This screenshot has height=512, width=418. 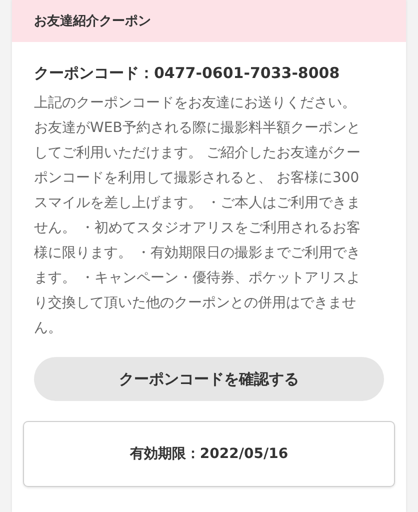 What do you see at coordinates (209, 379) in the screenshot?
I see `check-code-button: クーポンコードを確認する` at bounding box center [209, 379].